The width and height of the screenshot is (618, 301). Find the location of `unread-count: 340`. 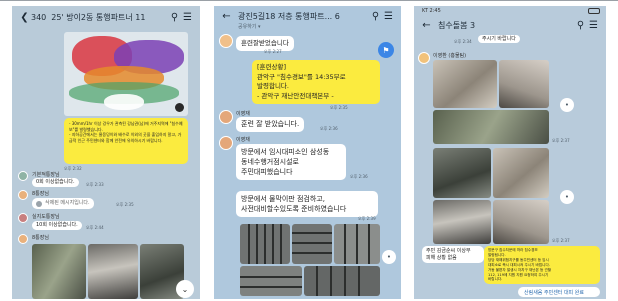

unread-count: 340 is located at coordinates (39, 17).